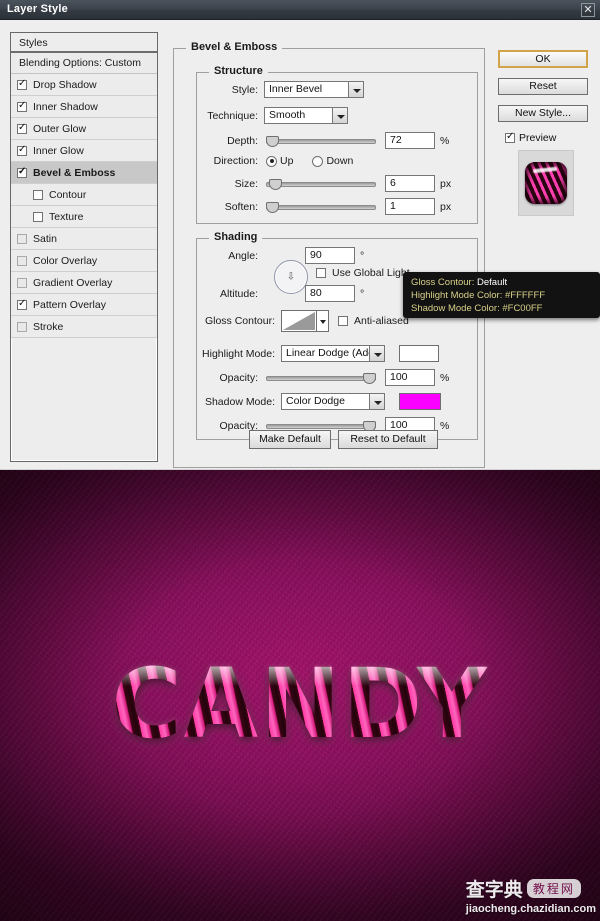  I want to click on sidebar-item-gradient-overlay: Gradient Overlay, so click(84, 283).